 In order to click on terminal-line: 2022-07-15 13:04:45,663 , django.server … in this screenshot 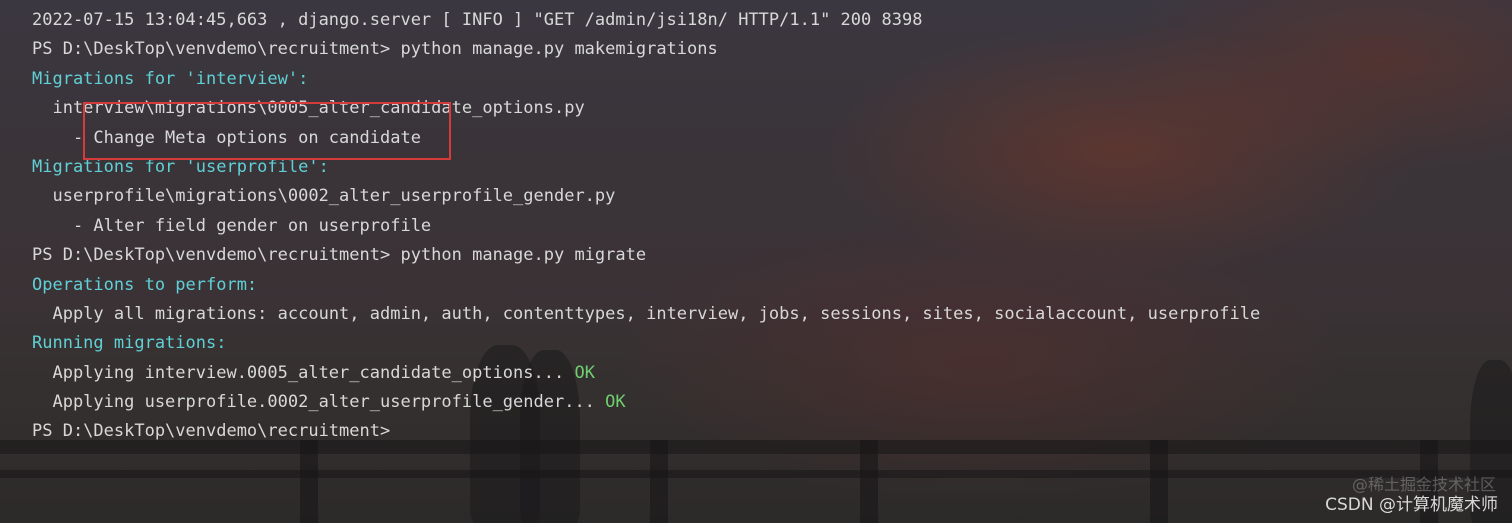, I will do `click(772, 20)`.